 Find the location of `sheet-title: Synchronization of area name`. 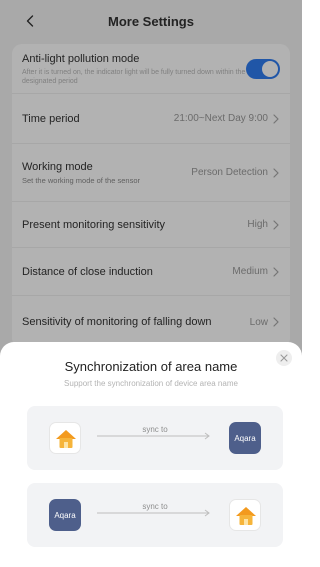

sheet-title: Synchronization of area name is located at coordinates (151, 366).